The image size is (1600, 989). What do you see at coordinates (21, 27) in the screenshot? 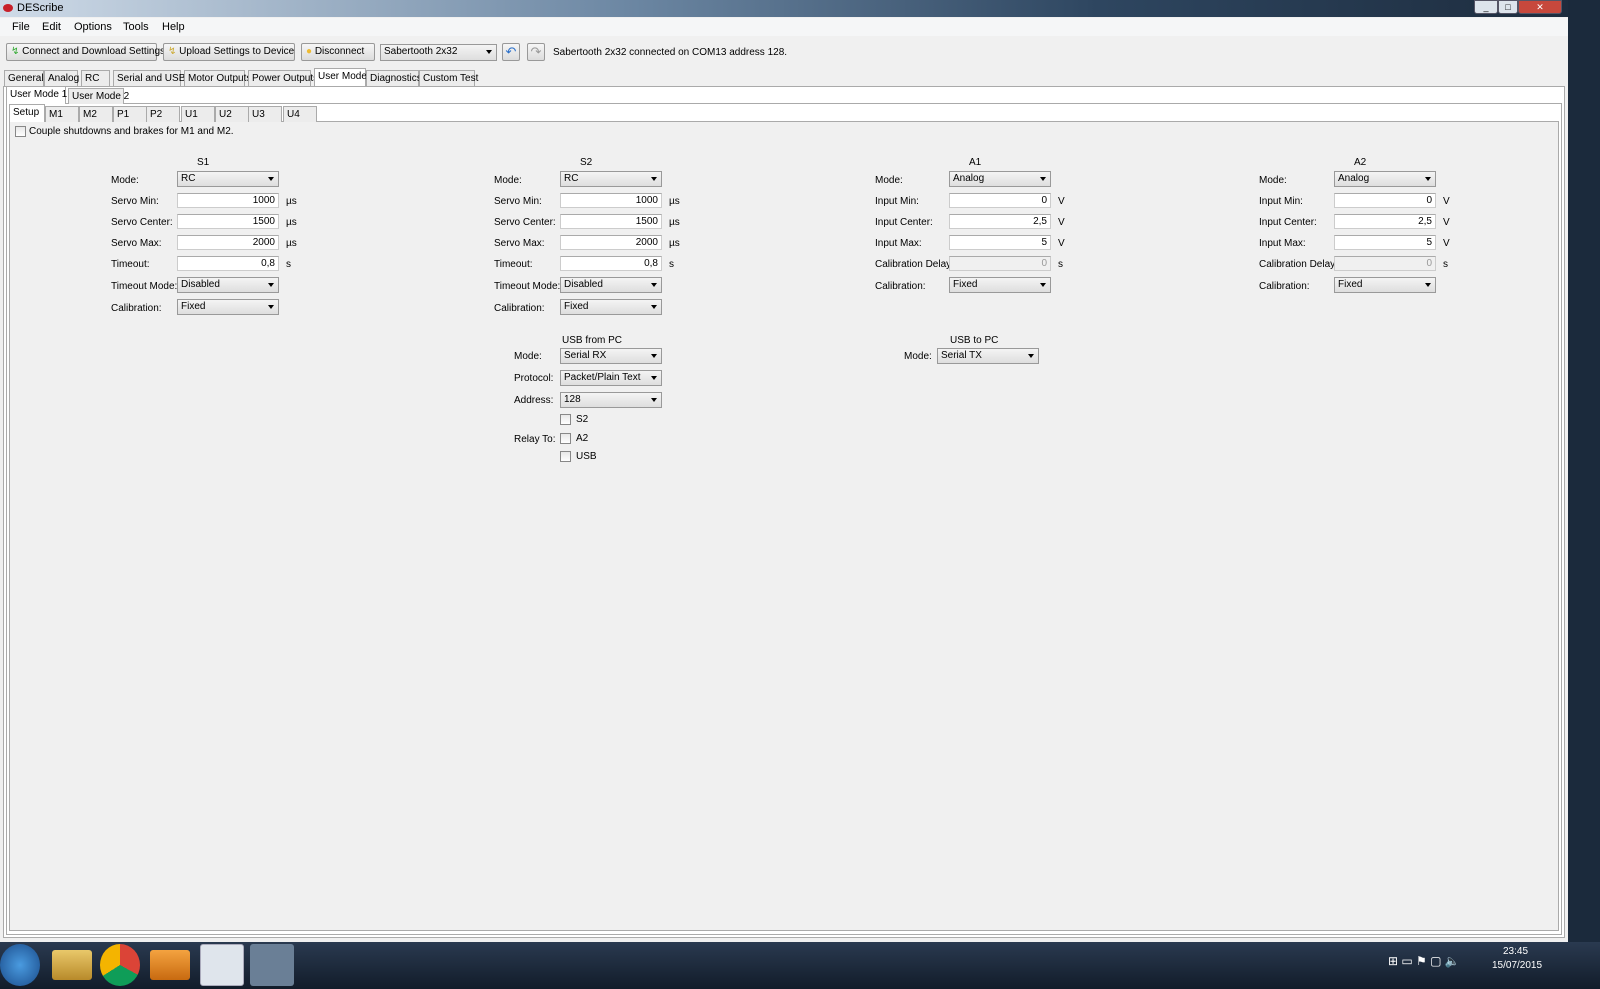
I see `menu-file: File` at bounding box center [21, 27].